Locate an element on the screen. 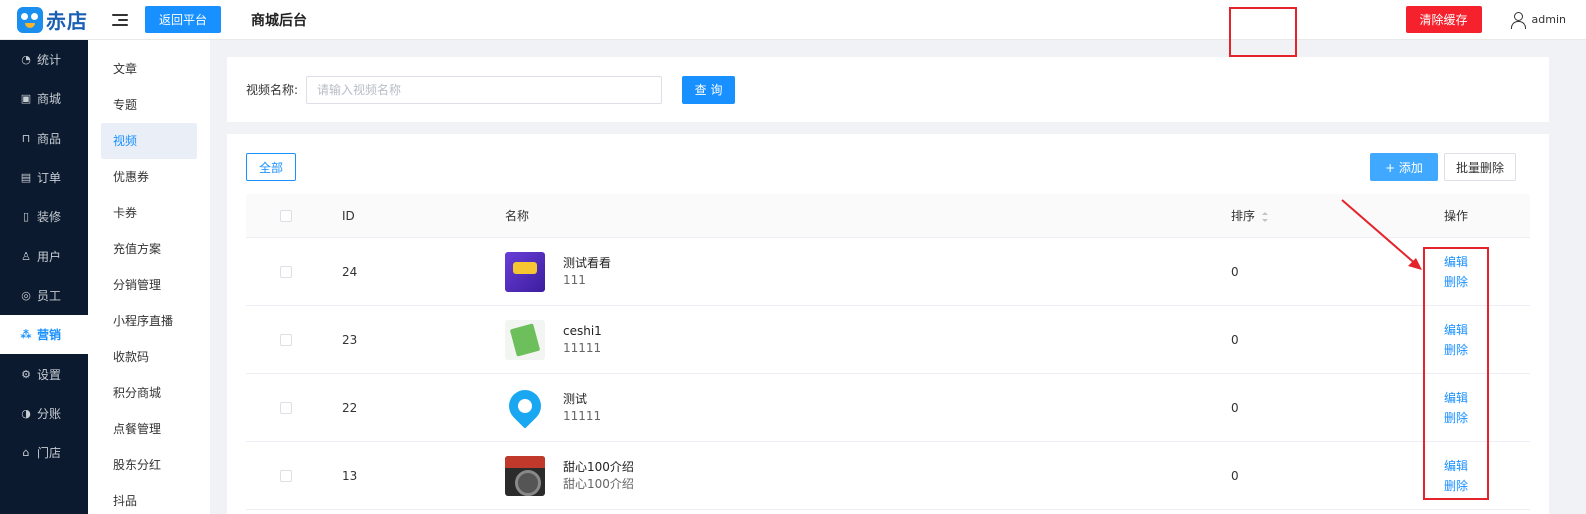 This screenshot has height=514, width=1586. shop-icon: ⌂ is located at coordinates (26, 453).